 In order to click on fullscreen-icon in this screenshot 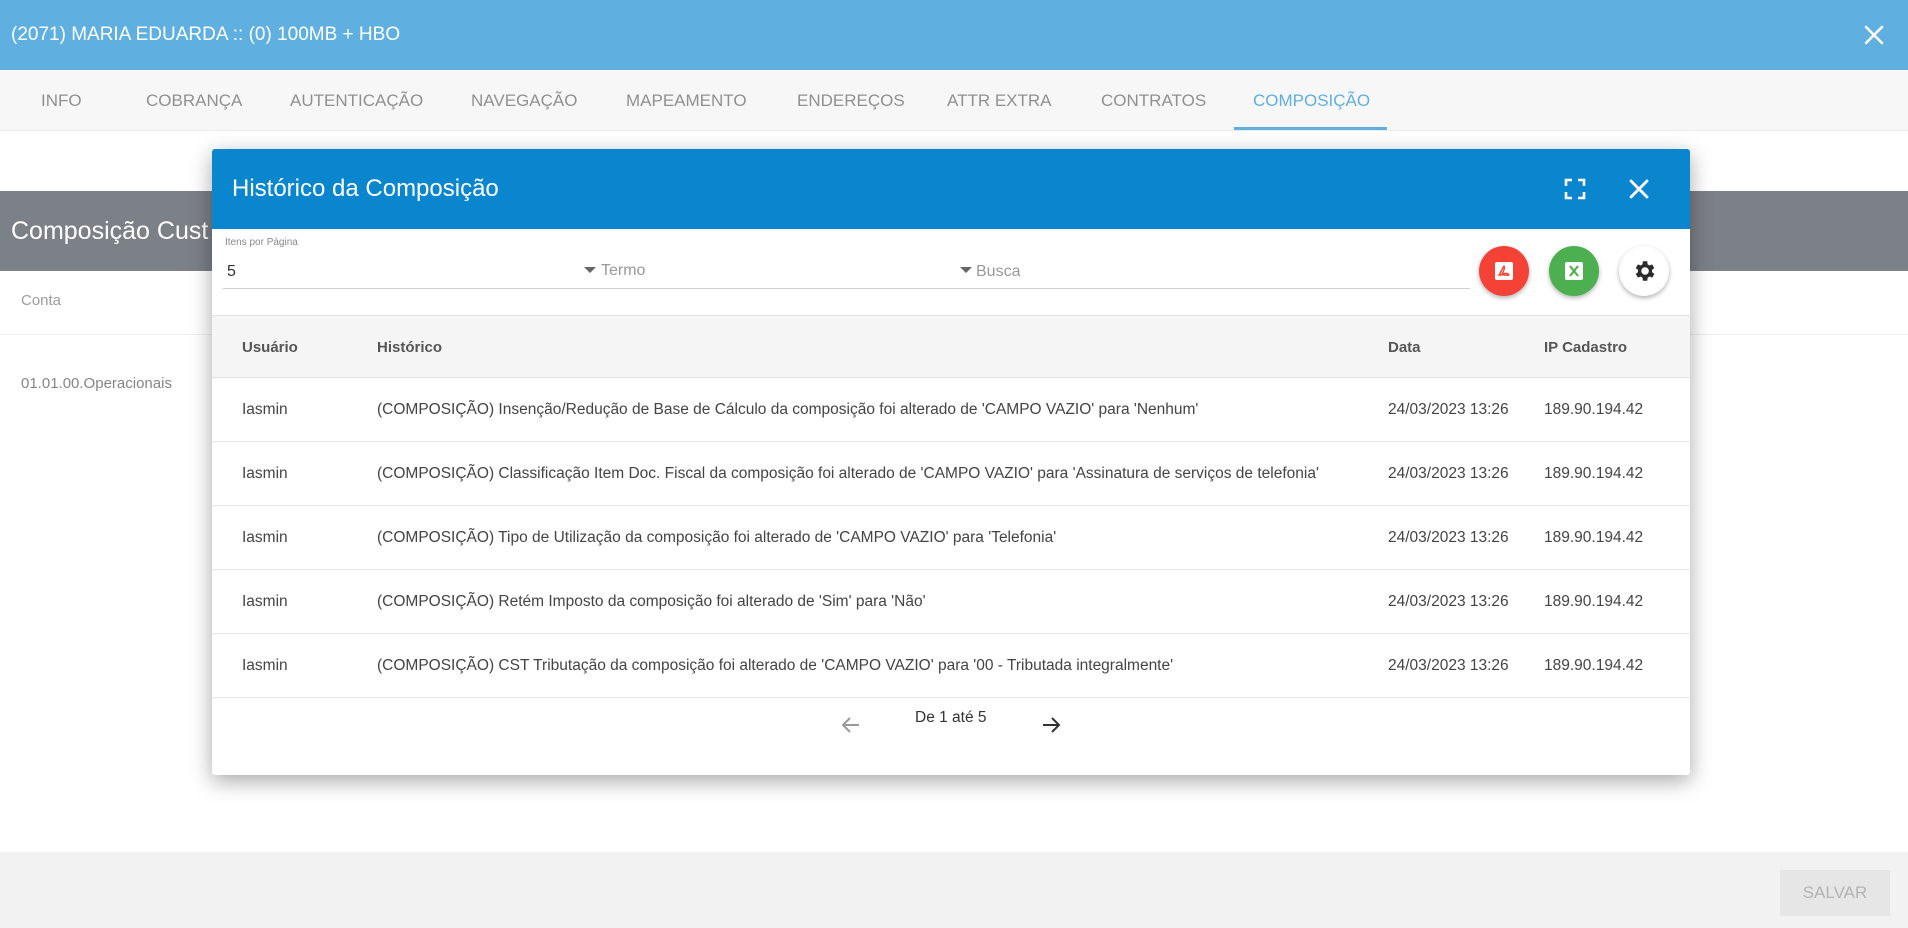, I will do `click(1575, 189)`.